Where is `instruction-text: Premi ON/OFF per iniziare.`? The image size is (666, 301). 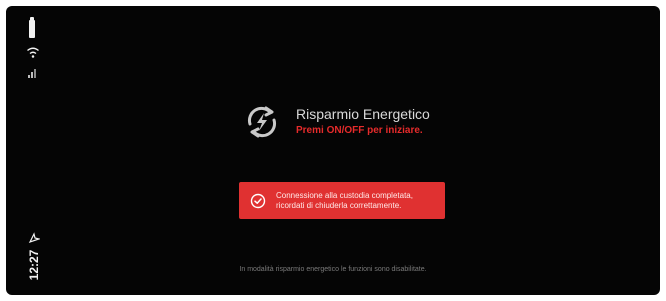 instruction-text: Premi ON/OFF per iniziare. is located at coordinates (359, 130).